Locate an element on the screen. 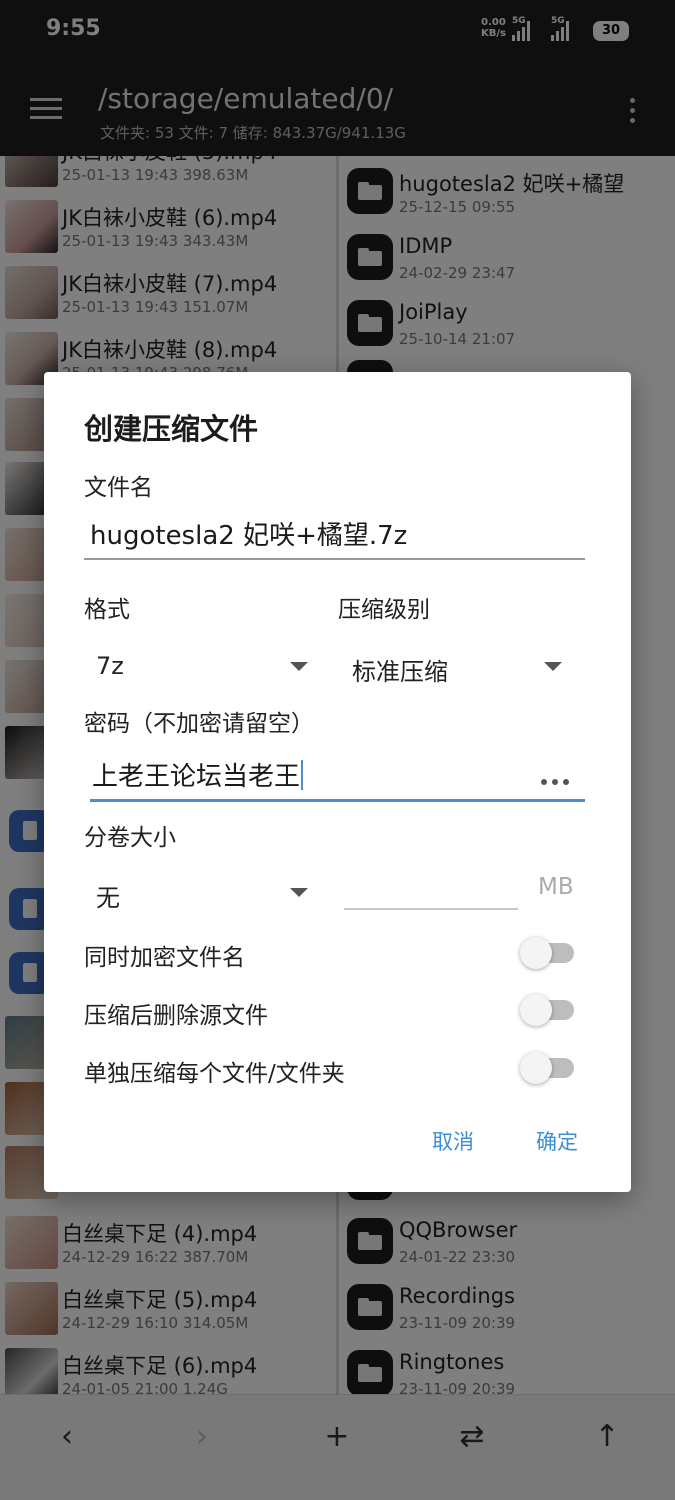 This screenshot has height=1500, width=675. text-cursor is located at coordinates (302, 775).